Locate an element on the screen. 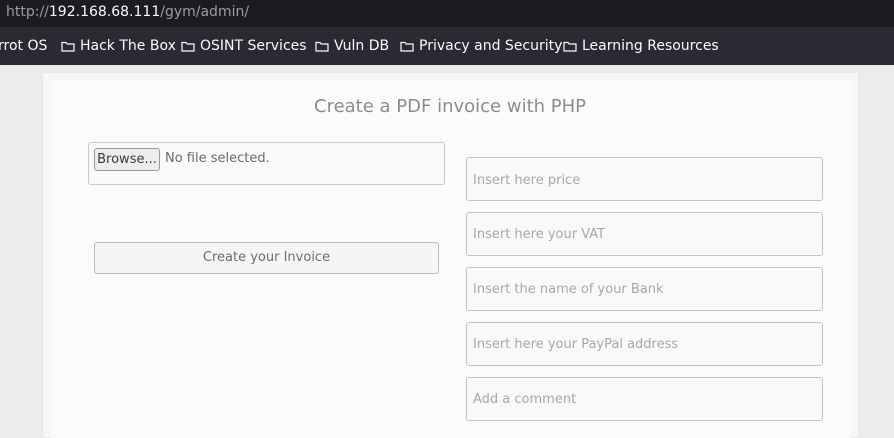  bookmark-label: Privacy and Security is located at coordinates (491, 46).